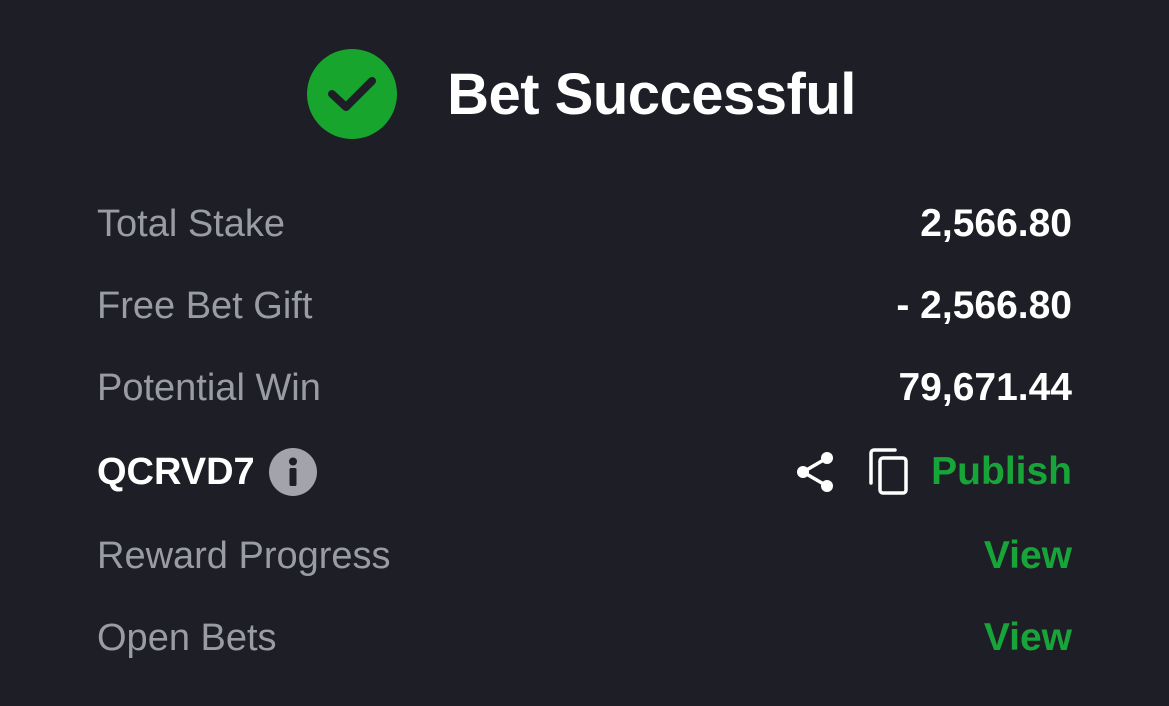 The height and width of the screenshot is (706, 1169). I want to click on open-bets-row: Open Bets View, so click(584, 638).